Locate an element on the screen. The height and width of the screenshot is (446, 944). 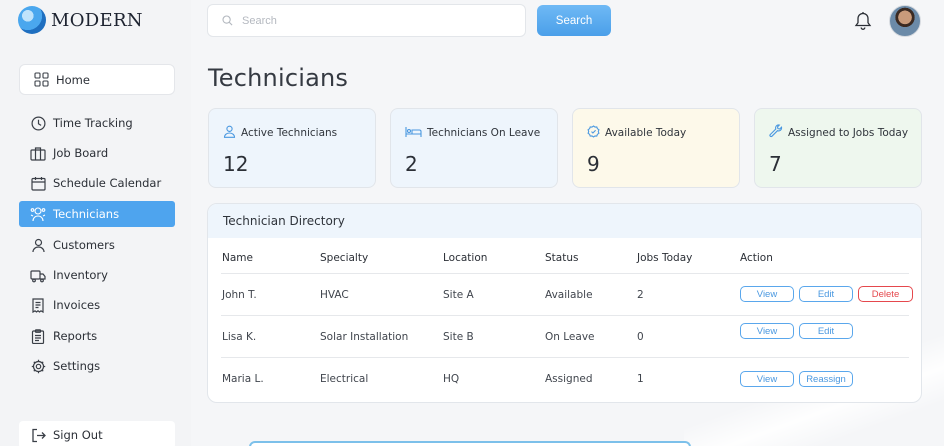
cell-jobs-today: 2 is located at coordinates (640, 294).